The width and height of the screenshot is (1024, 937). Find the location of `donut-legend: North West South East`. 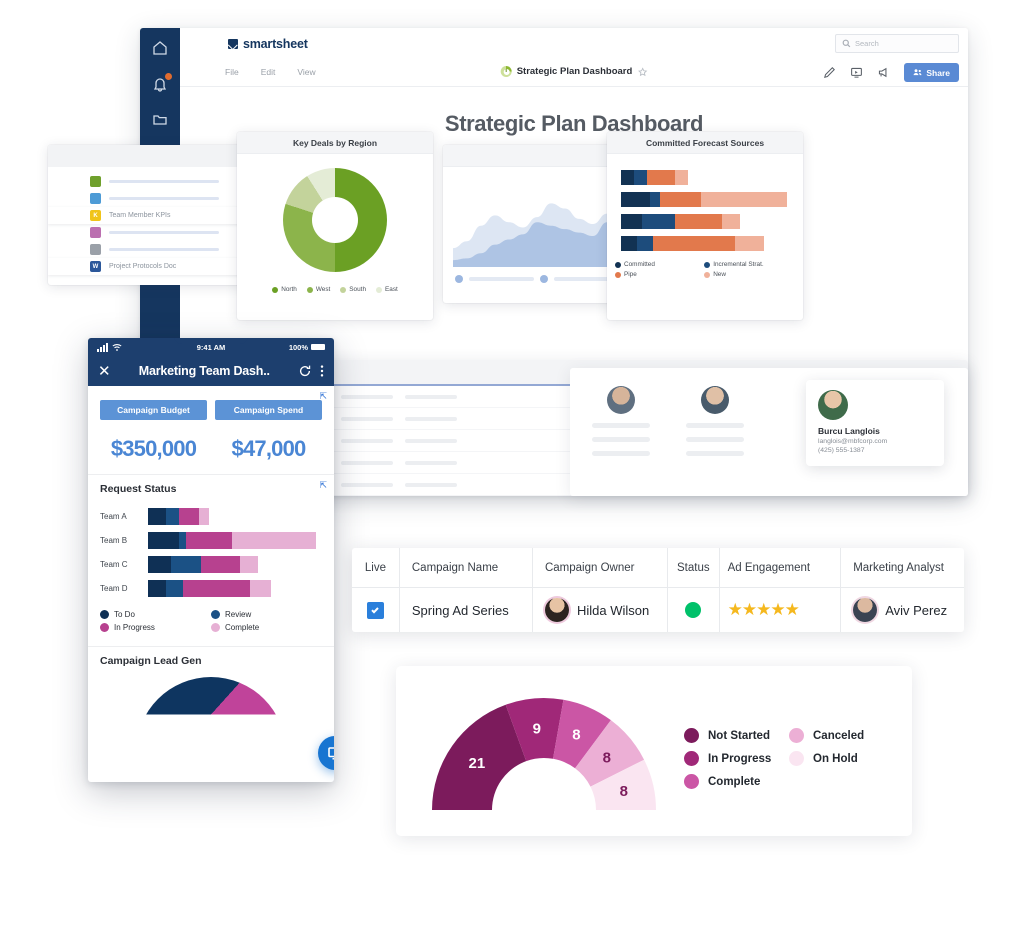

donut-legend: North West South East is located at coordinates (335, 289).